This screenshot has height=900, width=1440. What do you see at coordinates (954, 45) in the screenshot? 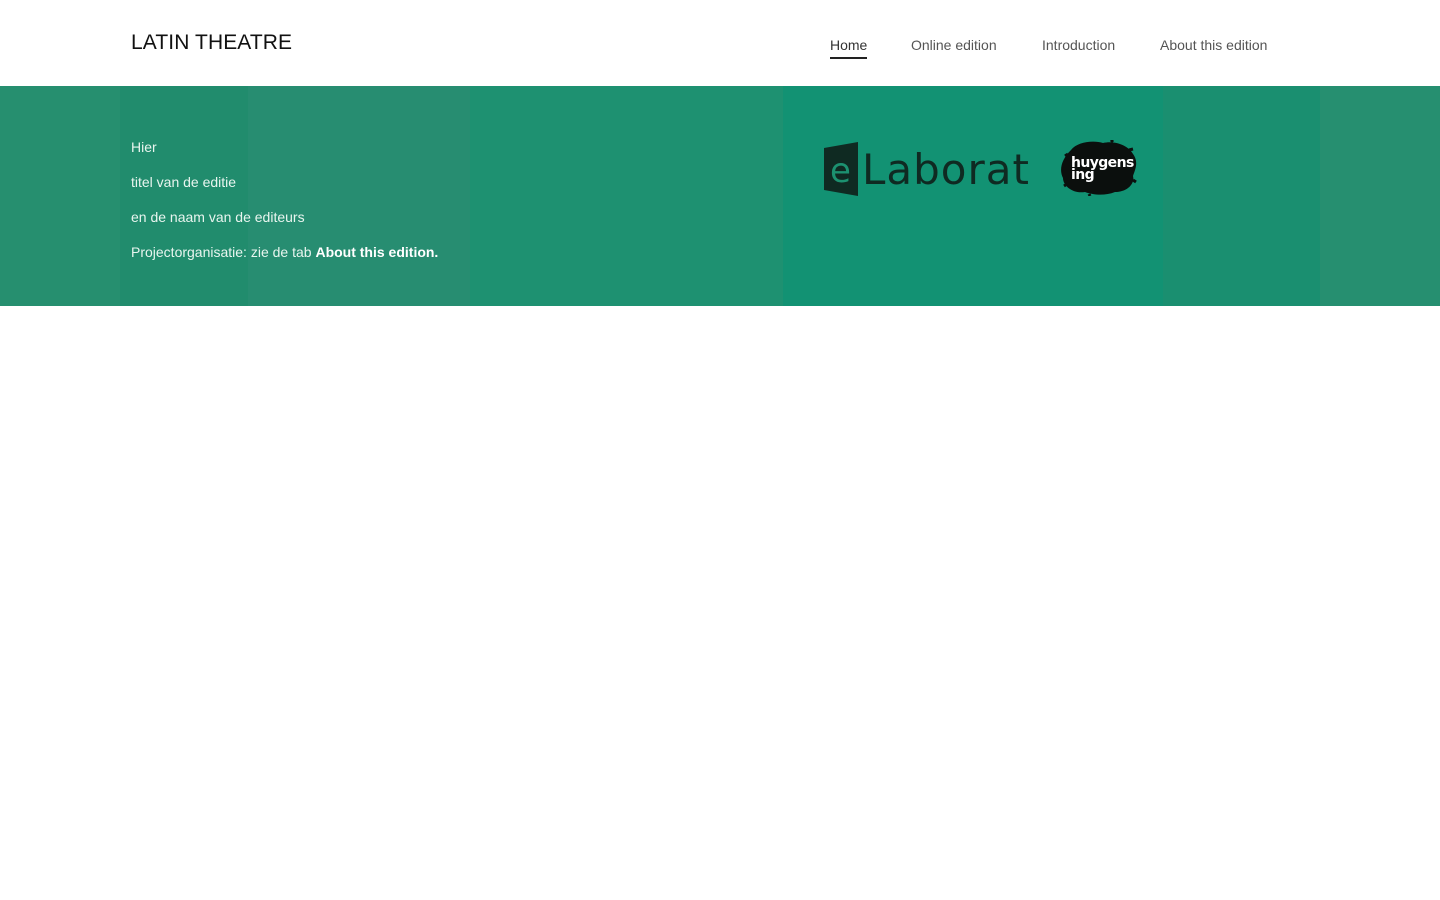
I see `nav-item-online-edition: Online edition` at bounding box center [954, 45].